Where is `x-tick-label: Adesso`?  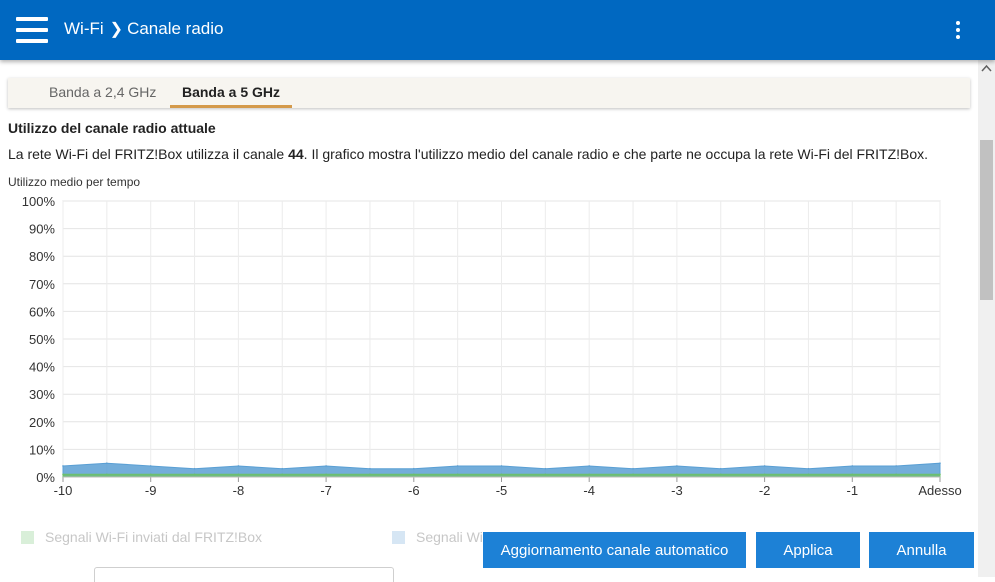
x-tick-label: Adesso is located at coordinates (939, 490).